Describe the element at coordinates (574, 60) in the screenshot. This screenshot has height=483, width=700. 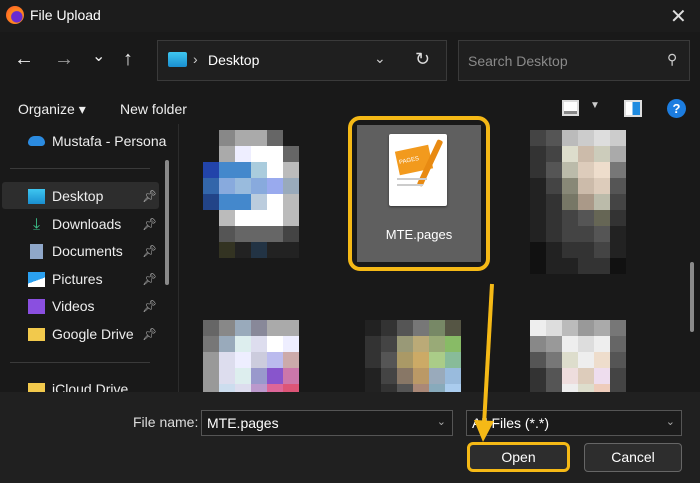
I see `search-input: Search Desktop ⚲` at that location.